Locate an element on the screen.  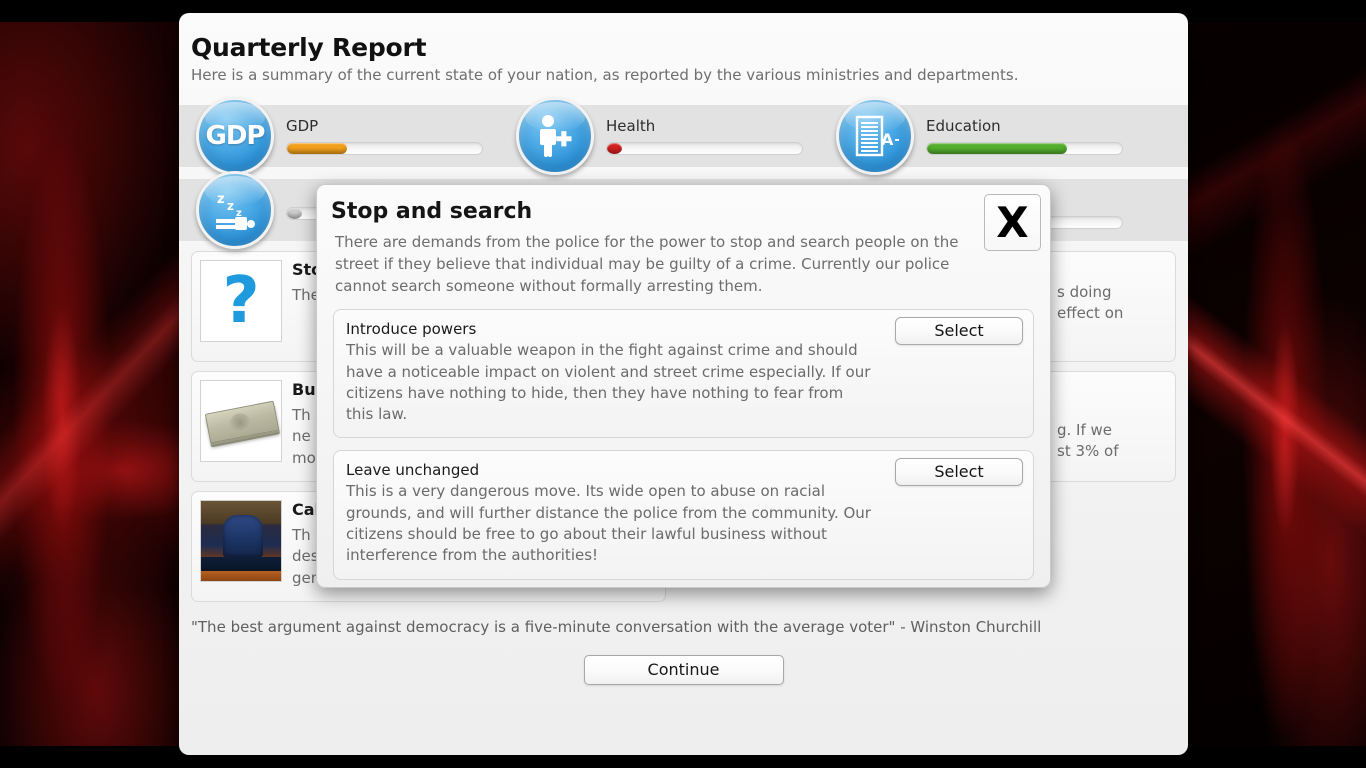
stat-gdp-label: GDP is located at coordinates (302, 126).